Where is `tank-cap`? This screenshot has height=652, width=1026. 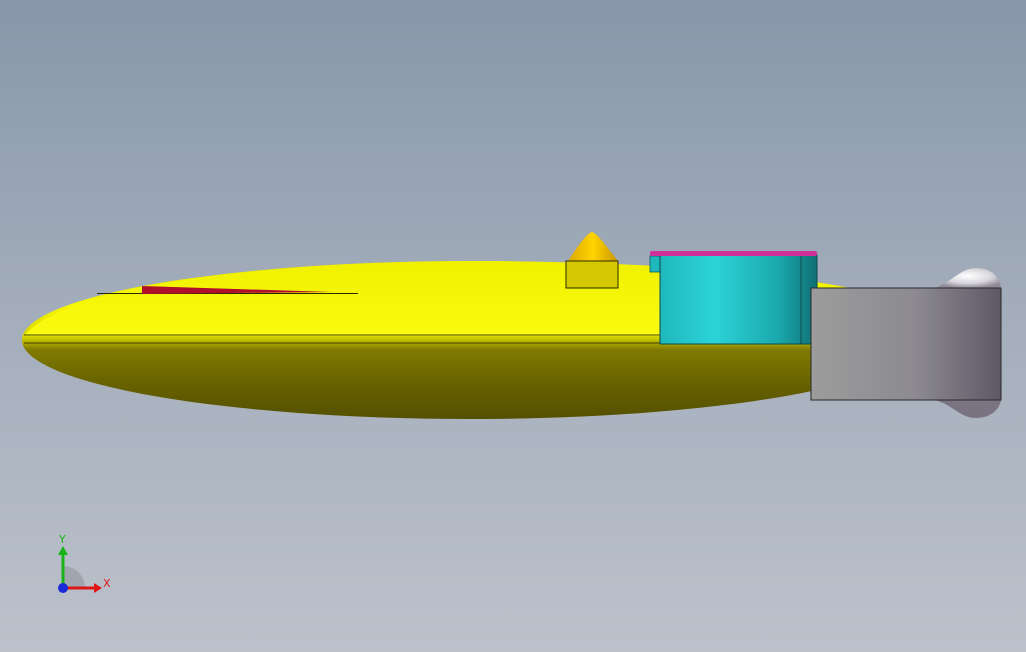
tank-cap is located at coordinates (733, 253).